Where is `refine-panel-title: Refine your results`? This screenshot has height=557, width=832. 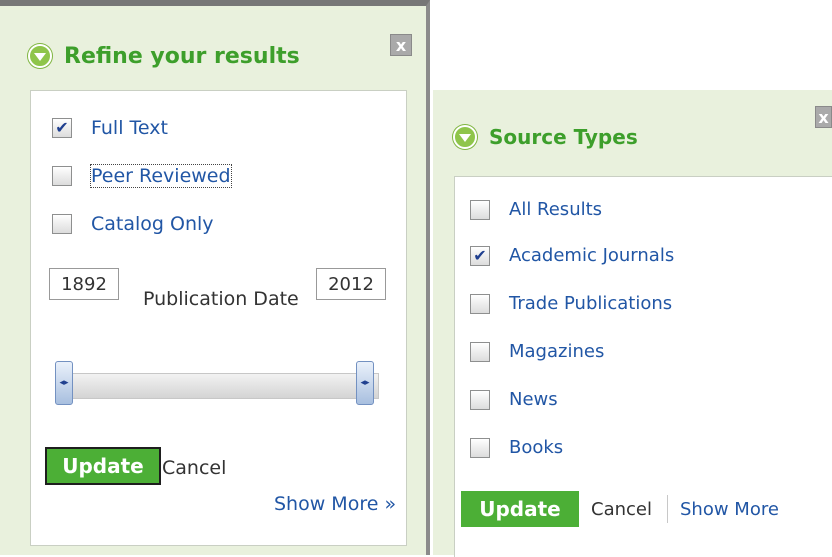 refine-panel-title: Refine your results is located at coordinates (182, 56).